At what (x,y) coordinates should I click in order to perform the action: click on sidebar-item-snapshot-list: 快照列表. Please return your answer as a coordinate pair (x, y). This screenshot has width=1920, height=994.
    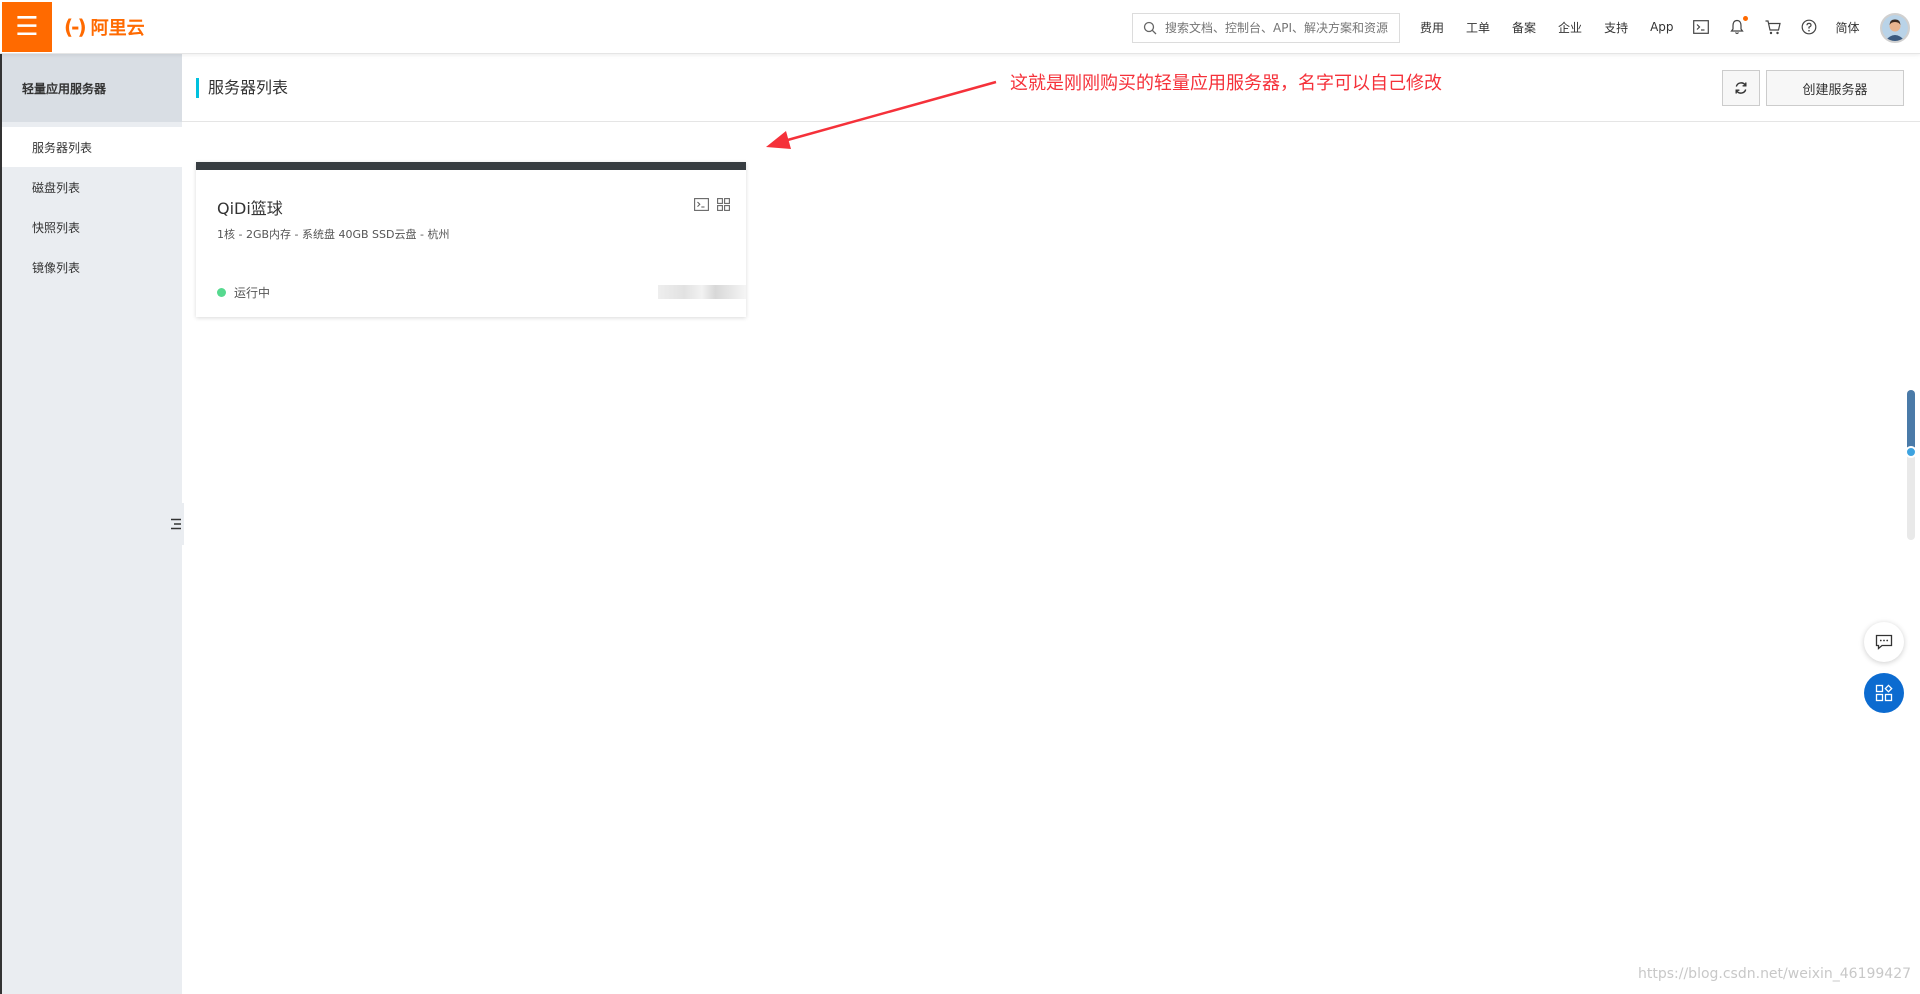
    Looking at the image, I should click on (92, 227).